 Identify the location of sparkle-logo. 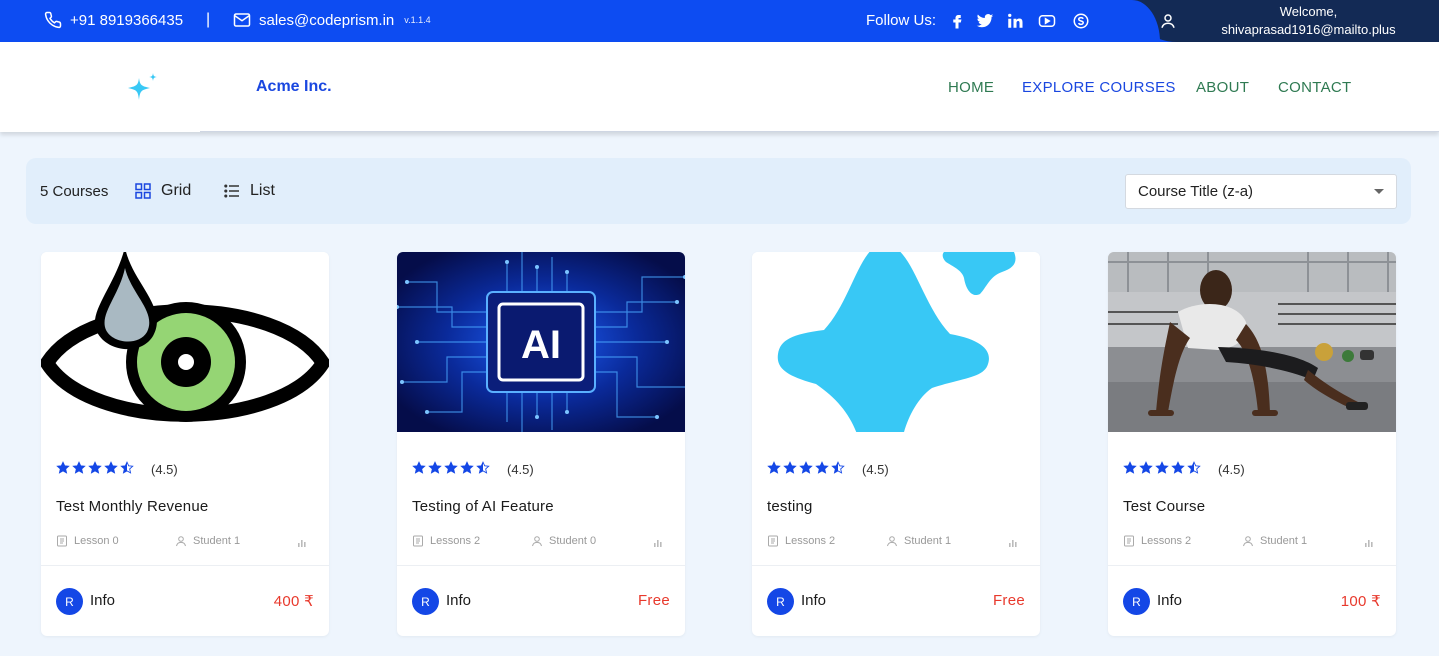
(896, 342).